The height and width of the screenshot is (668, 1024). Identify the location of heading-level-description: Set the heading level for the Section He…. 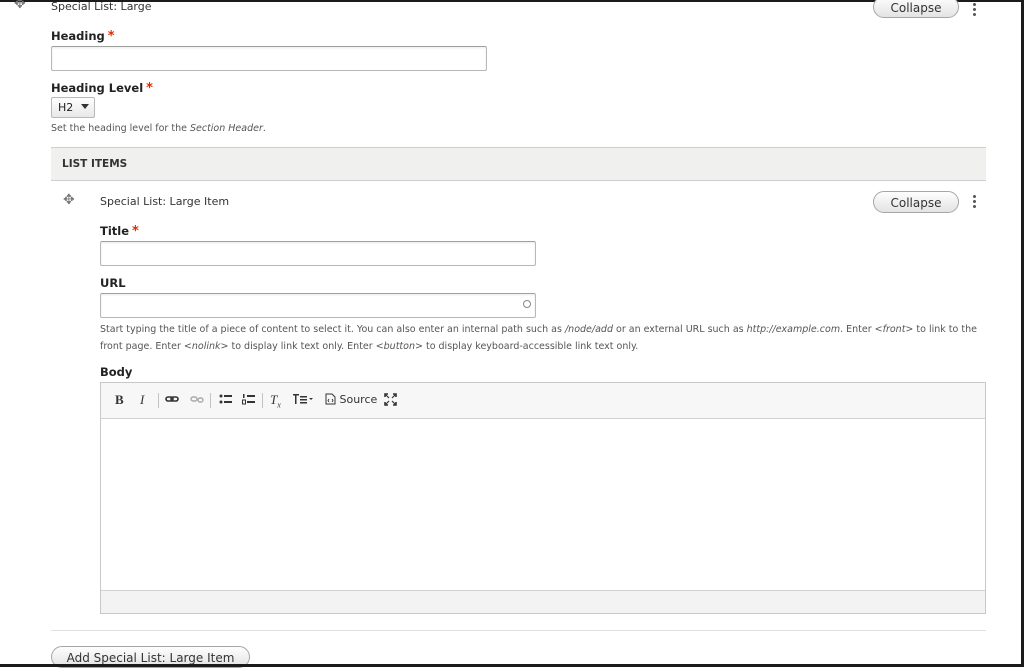
(158, 128).